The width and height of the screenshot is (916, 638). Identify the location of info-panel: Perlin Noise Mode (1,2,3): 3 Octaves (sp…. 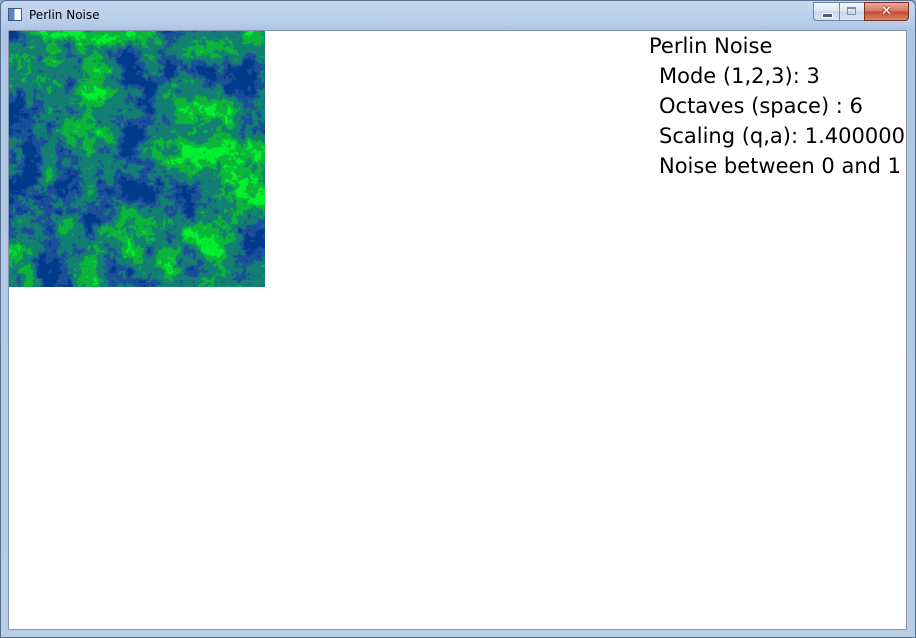
(777, 106).